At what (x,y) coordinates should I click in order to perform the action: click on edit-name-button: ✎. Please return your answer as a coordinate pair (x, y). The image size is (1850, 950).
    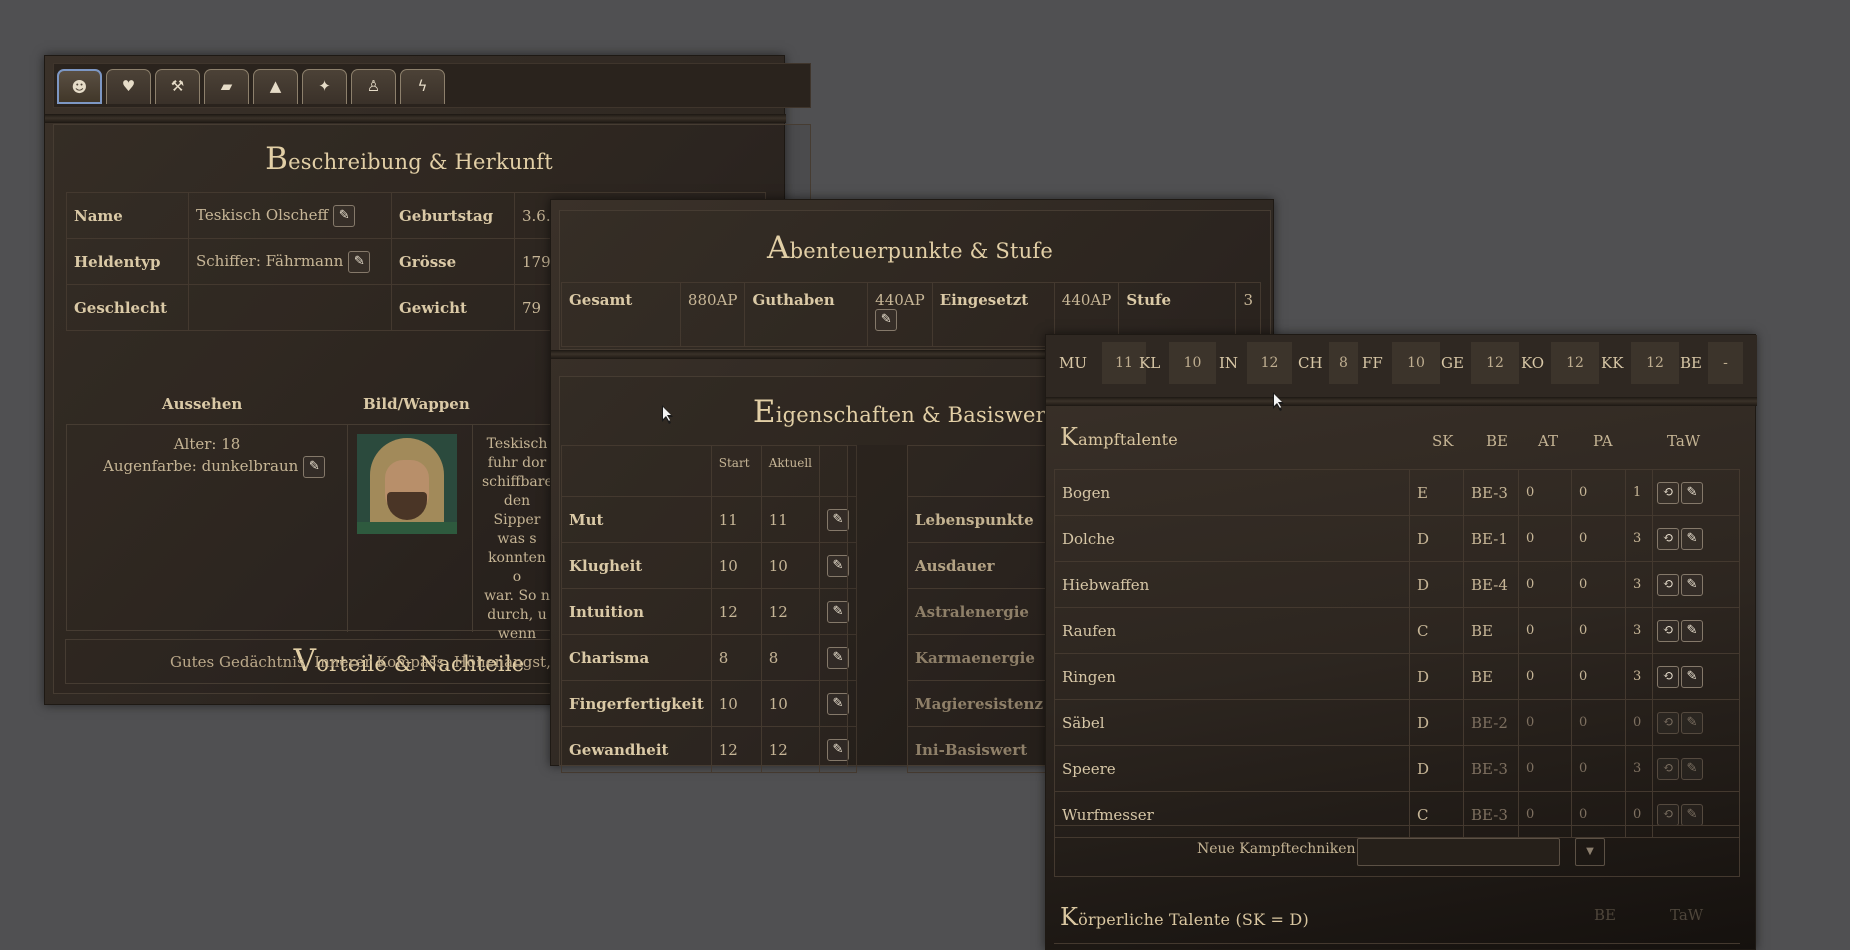
    Looking at the image, I should click on (344, 215).